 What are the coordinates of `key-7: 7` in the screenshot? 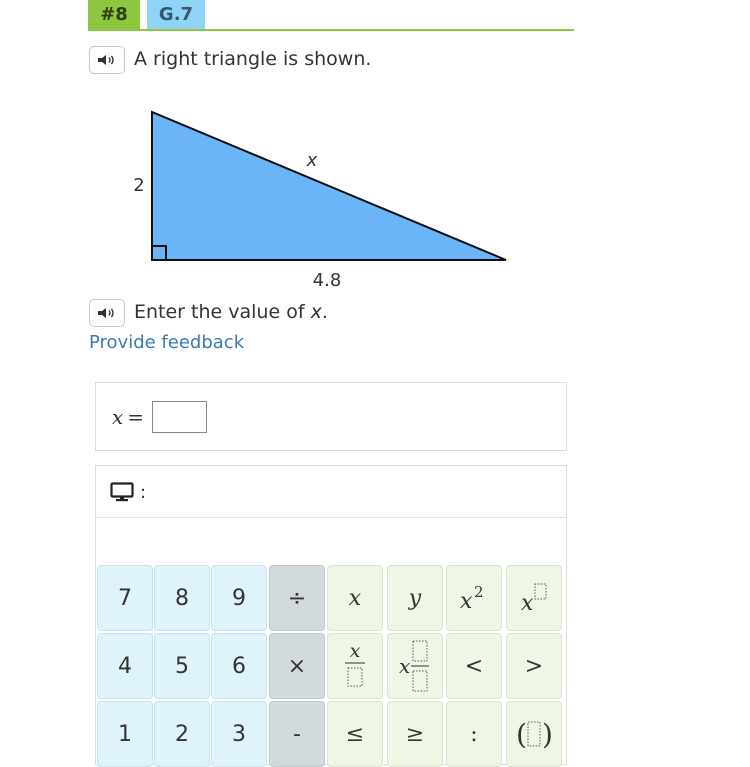 It's located at (125, 598).